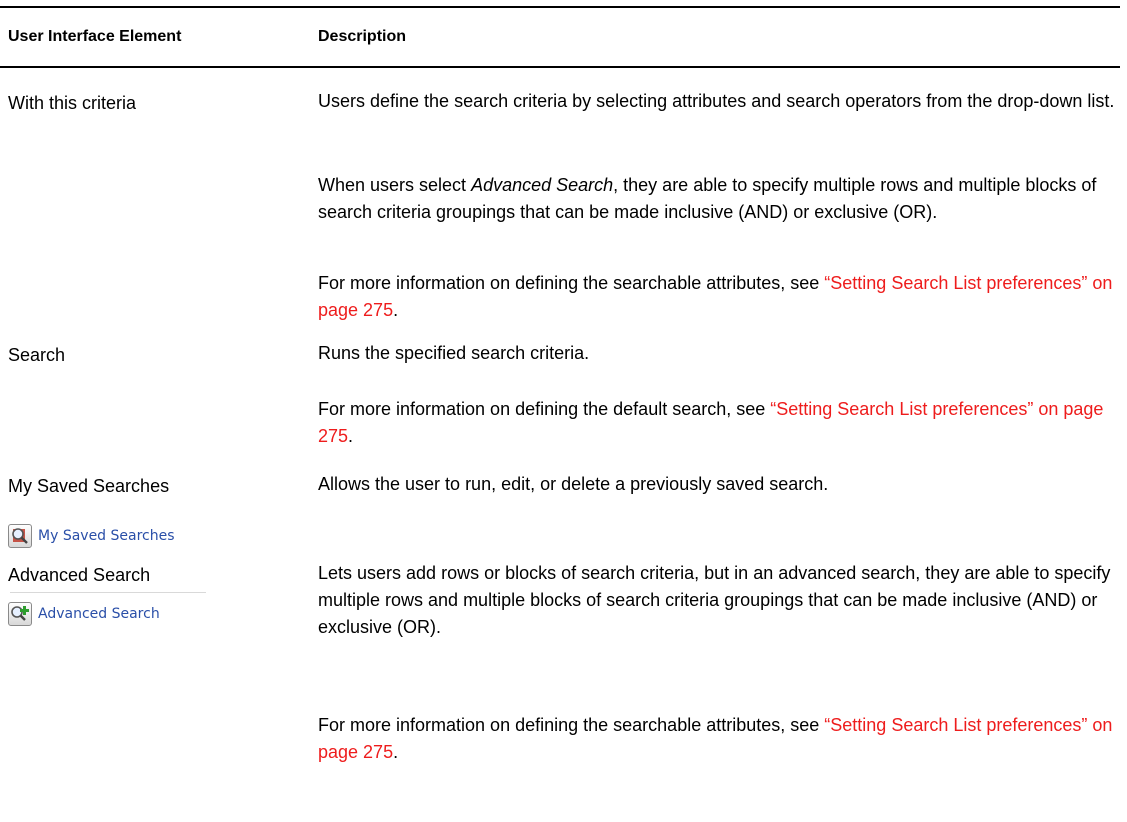  Describe the element at coordinates (362, 36) in the screenshot. I see `column-header-description: Description` at that location.